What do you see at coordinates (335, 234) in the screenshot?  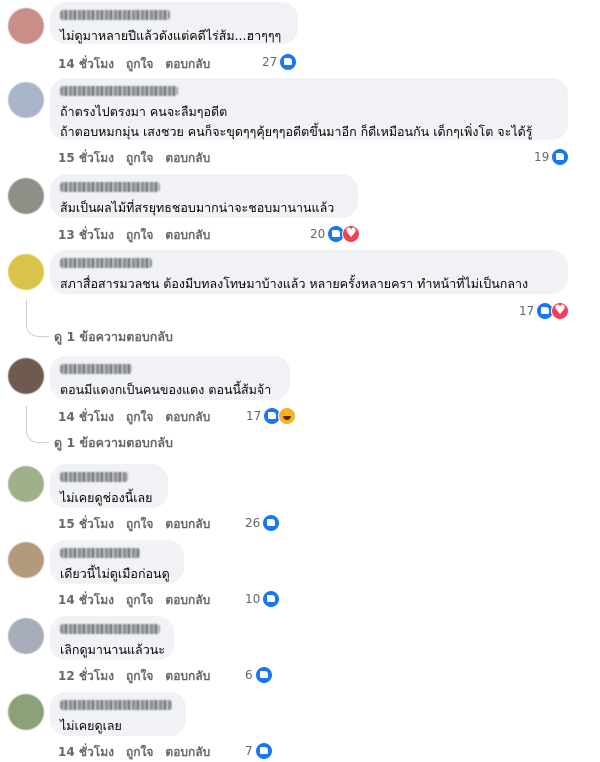 I see `reaction-summary: 20` at bounding box center [335, 234].